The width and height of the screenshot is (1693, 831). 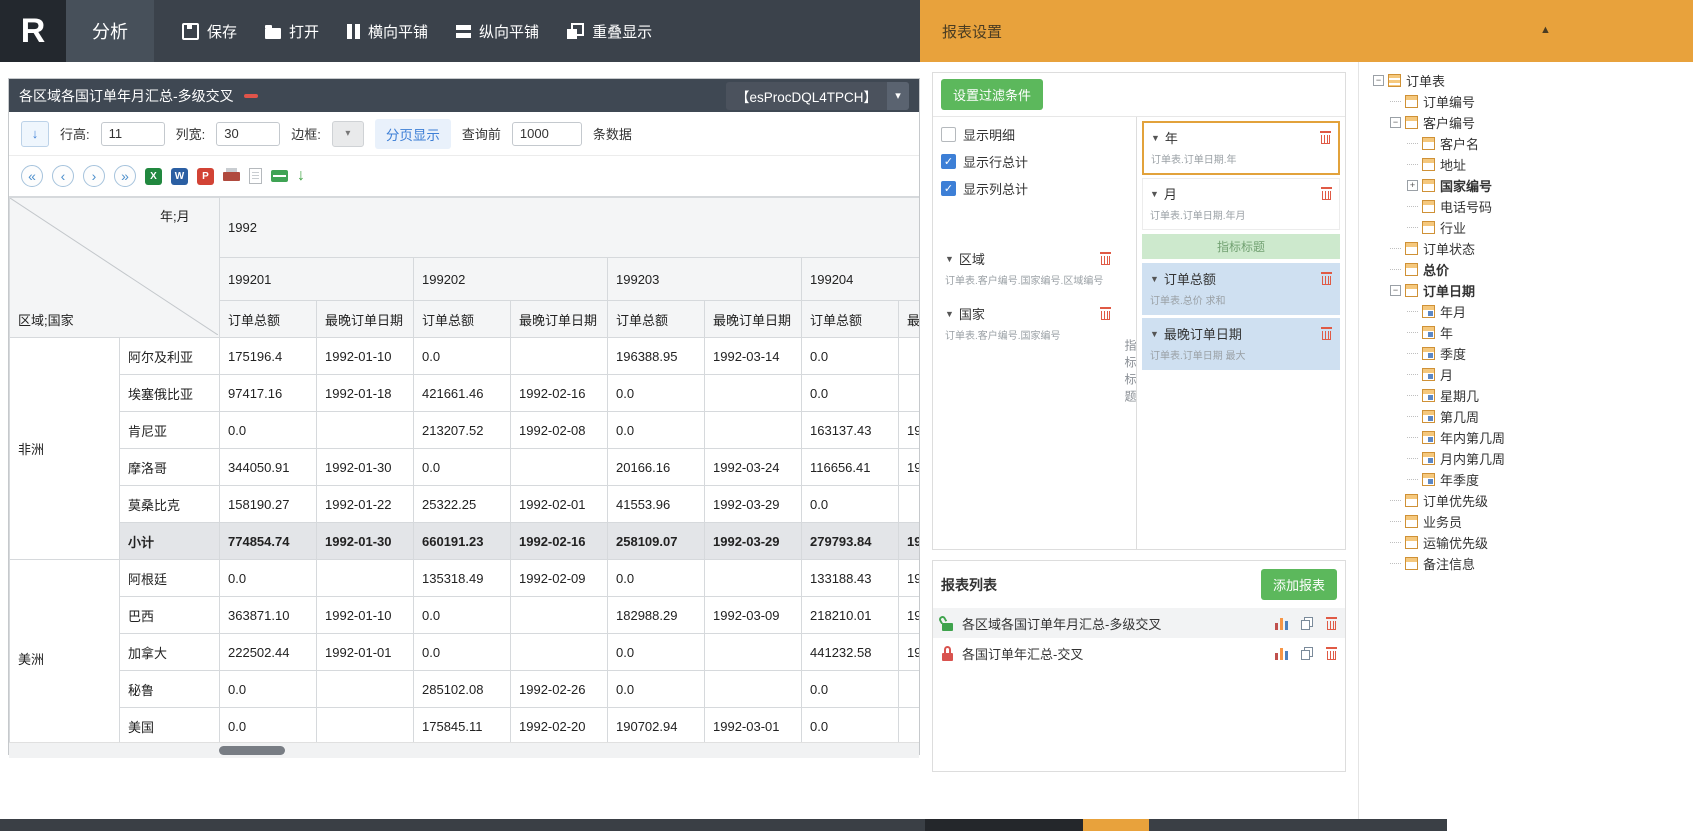 What do you see at coordinates (1139, 623) in the screenshot?
I see `report-list-item: 各区域各国订单年月汇总-多级交叉` at bounding box center [1139, 623].